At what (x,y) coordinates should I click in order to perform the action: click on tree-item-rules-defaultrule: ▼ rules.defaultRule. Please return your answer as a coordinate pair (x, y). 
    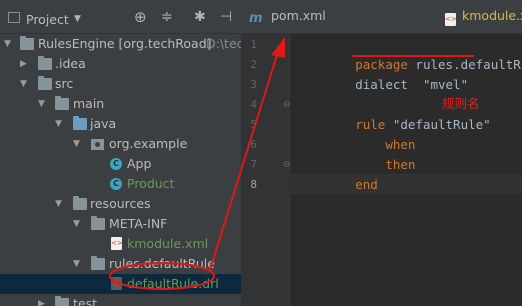
    Looking at the image, I should click on (120, 264).